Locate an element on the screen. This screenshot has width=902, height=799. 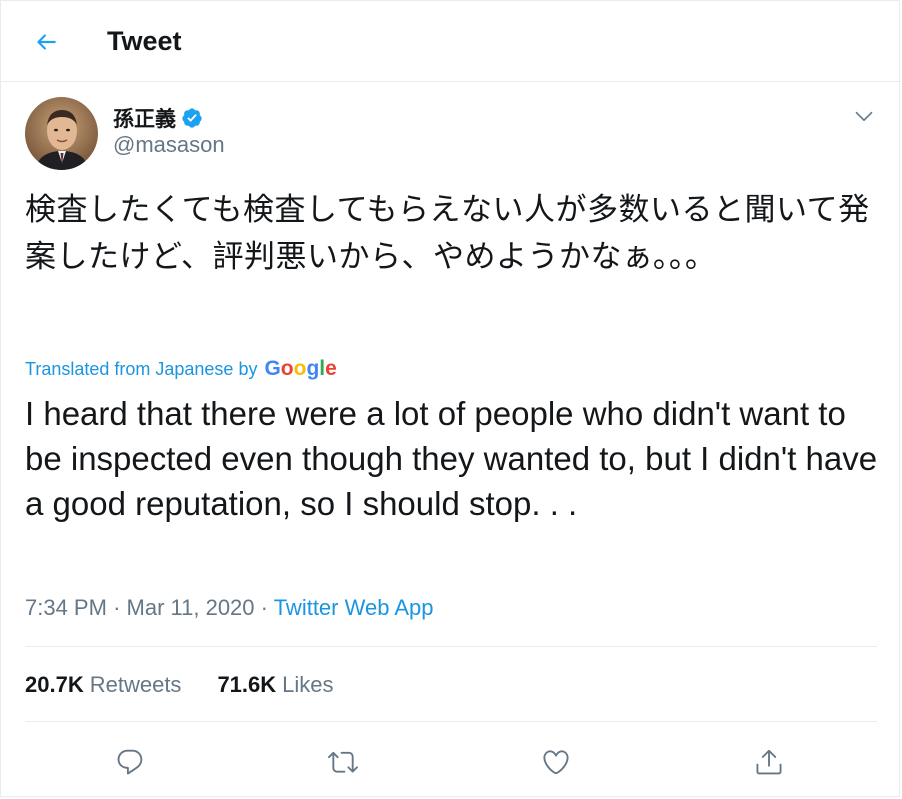
like-icon is located at coordinates (556, 762).